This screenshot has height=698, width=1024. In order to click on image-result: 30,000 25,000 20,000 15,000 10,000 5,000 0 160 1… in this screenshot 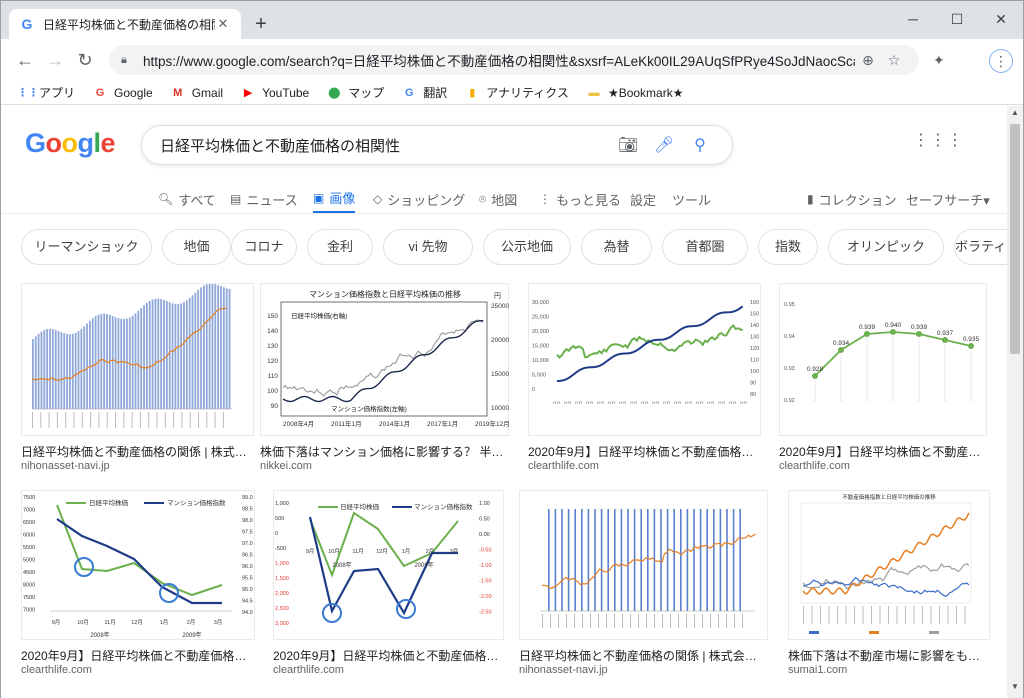, I will do `click(644, 377)`.